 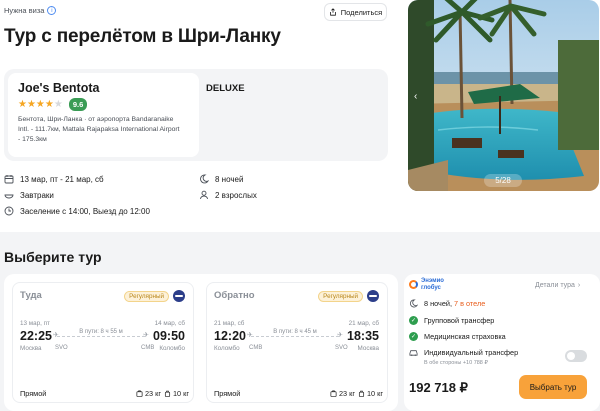 What do you see at coordinates (229, 323) in the screenshot?
I see `departure-date: 21 мар, сб` at bounding box center [229, 323].